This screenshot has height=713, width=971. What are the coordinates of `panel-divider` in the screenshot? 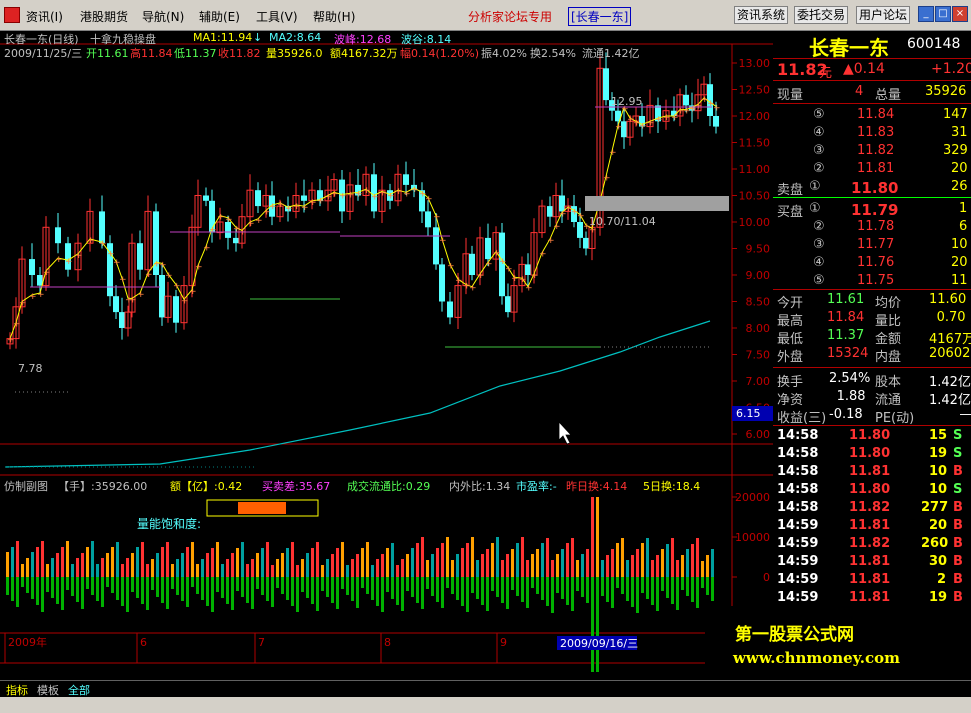 It's located at (872, 289).